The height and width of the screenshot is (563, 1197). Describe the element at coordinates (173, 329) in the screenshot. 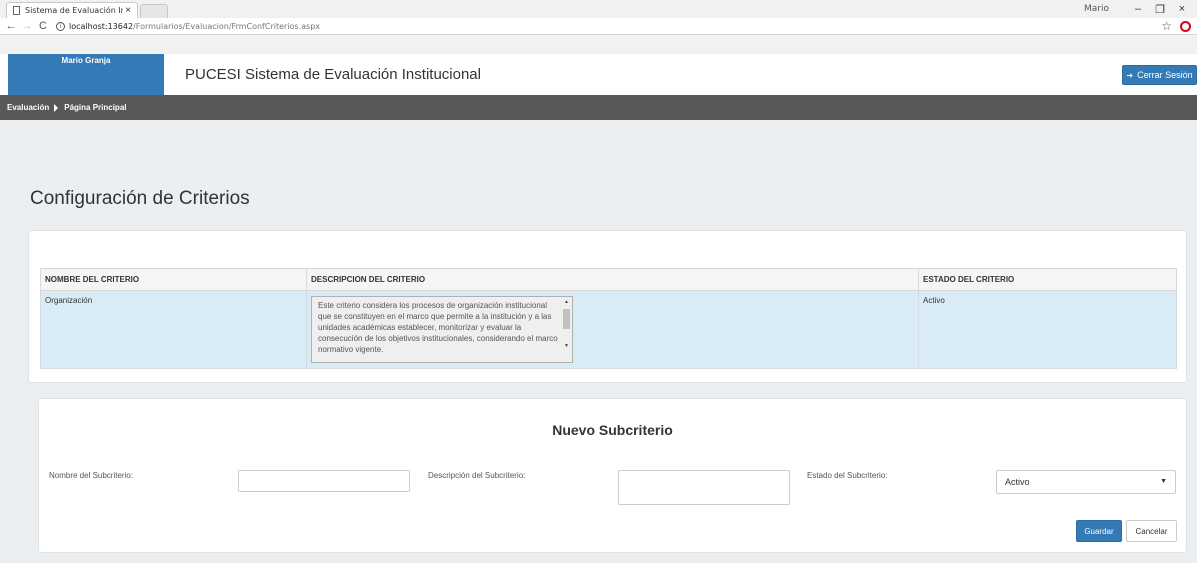

I see `criterion-name-cell: Organización` at that location.